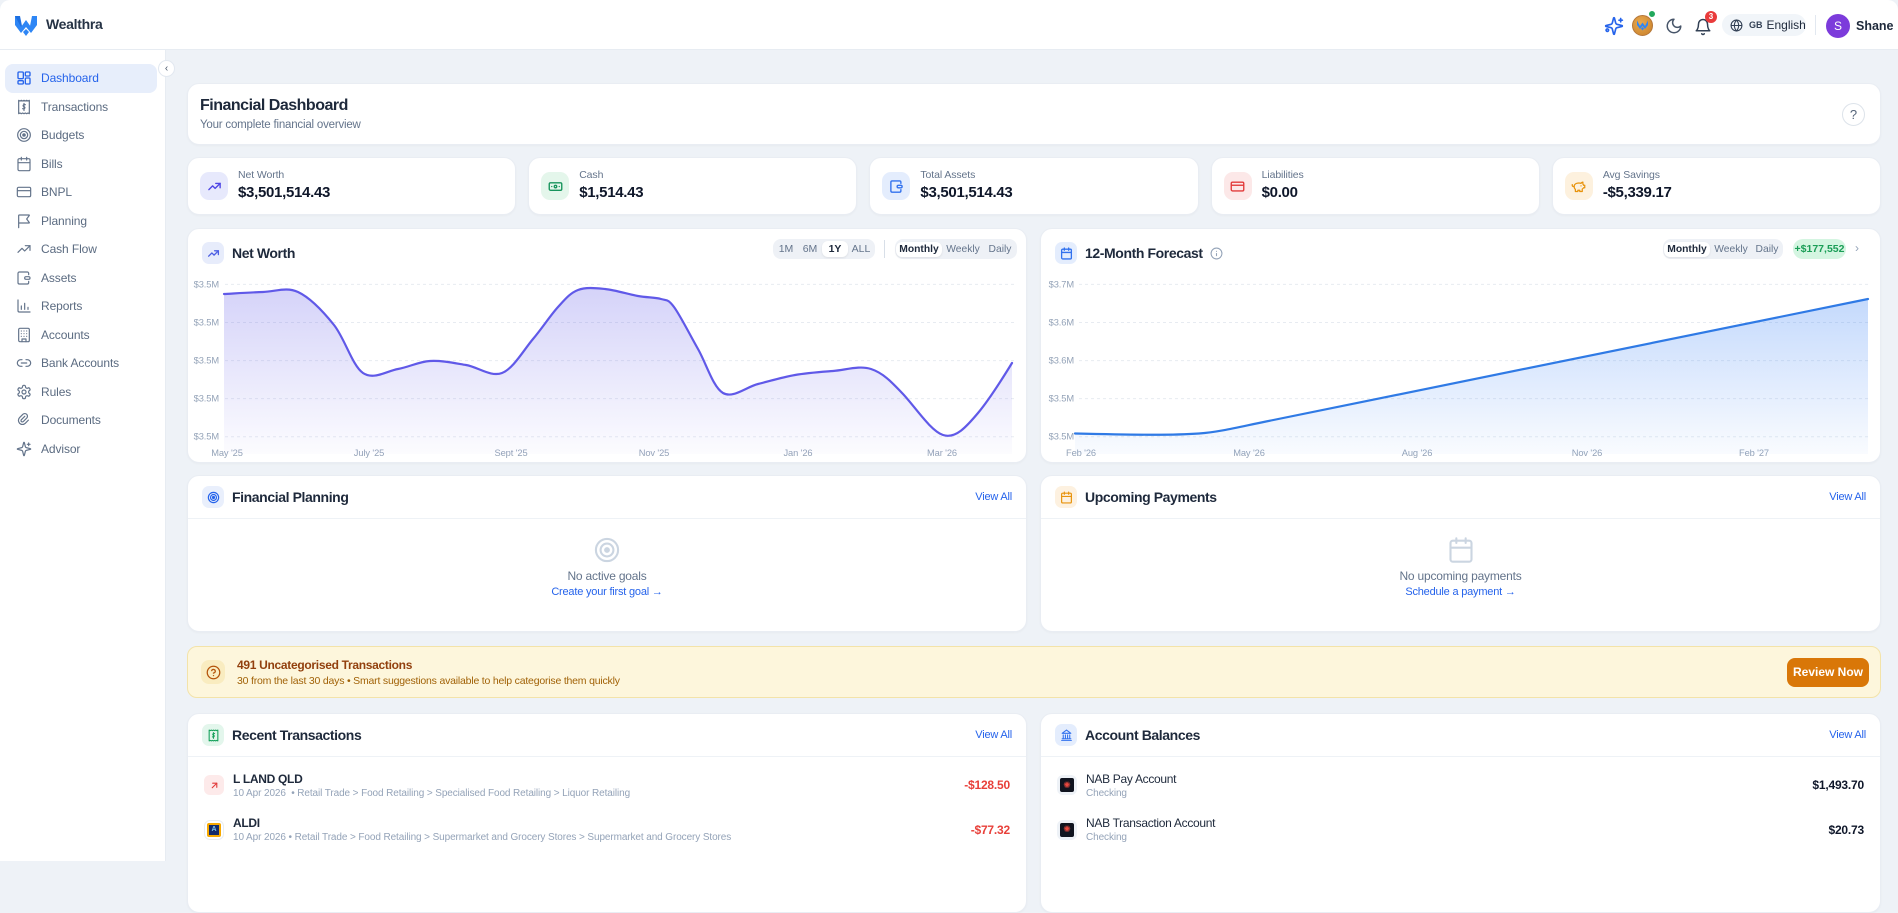  I want to click on svg-text: $3.7M, so click(1061, 284).